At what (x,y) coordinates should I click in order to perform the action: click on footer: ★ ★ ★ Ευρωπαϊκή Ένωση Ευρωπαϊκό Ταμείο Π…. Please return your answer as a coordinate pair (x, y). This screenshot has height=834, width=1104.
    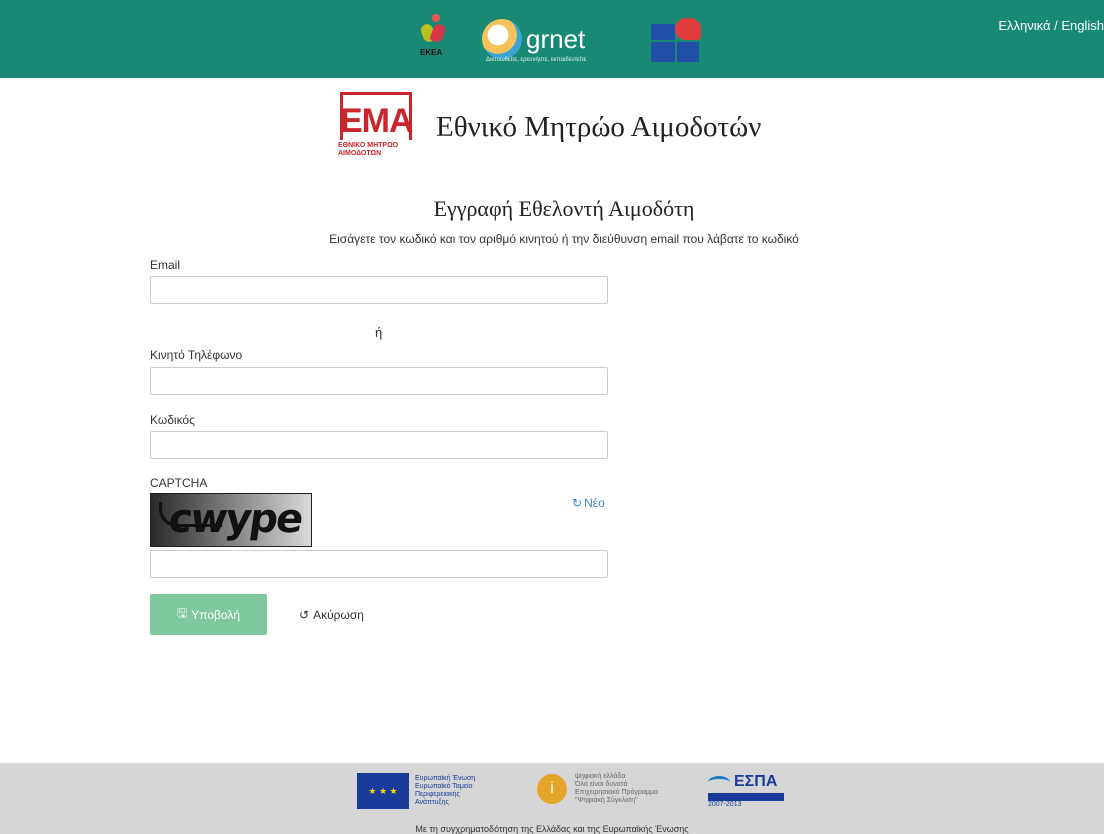
    Looking at the image, I should click on (552, 798).